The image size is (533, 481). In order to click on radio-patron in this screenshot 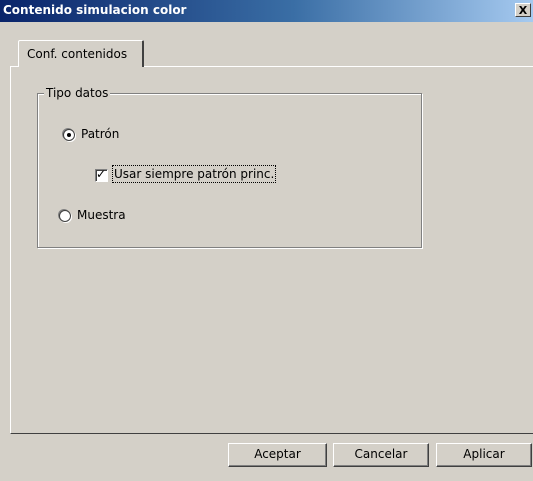, I will do `click(69, 135)`.